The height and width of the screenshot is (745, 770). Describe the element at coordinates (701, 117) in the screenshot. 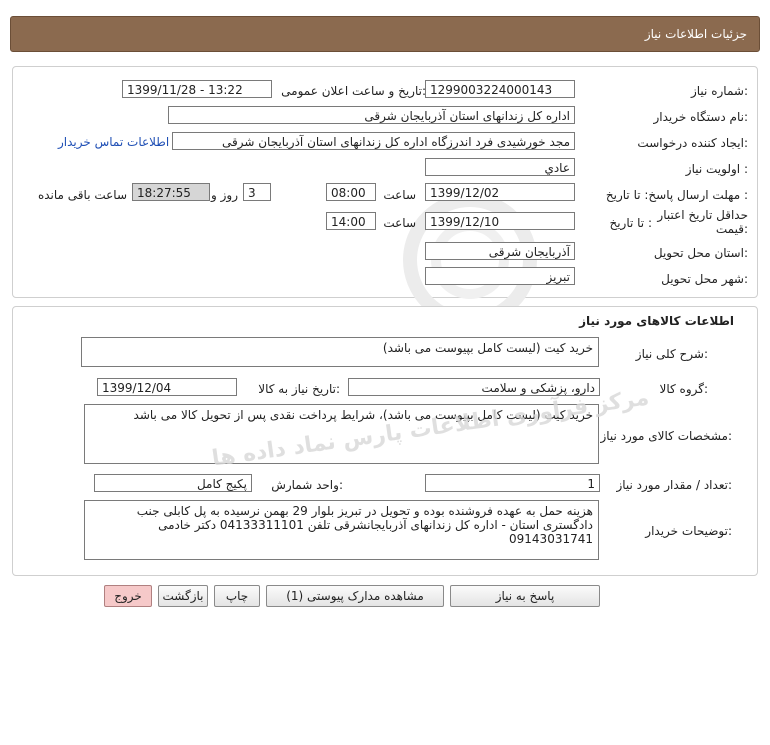

I see `buyer-org-label: نام دستگاه خریدار:` at that location.